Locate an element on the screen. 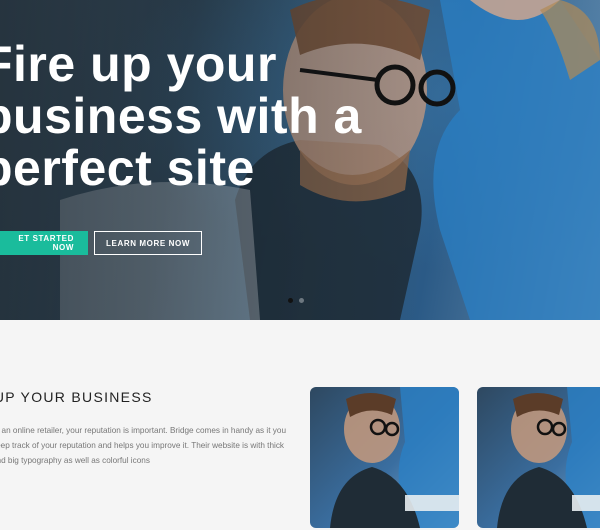  hero-cta-group: ET STARTED NOW LEARN MORE NOW is located at coordinates (101, 243).